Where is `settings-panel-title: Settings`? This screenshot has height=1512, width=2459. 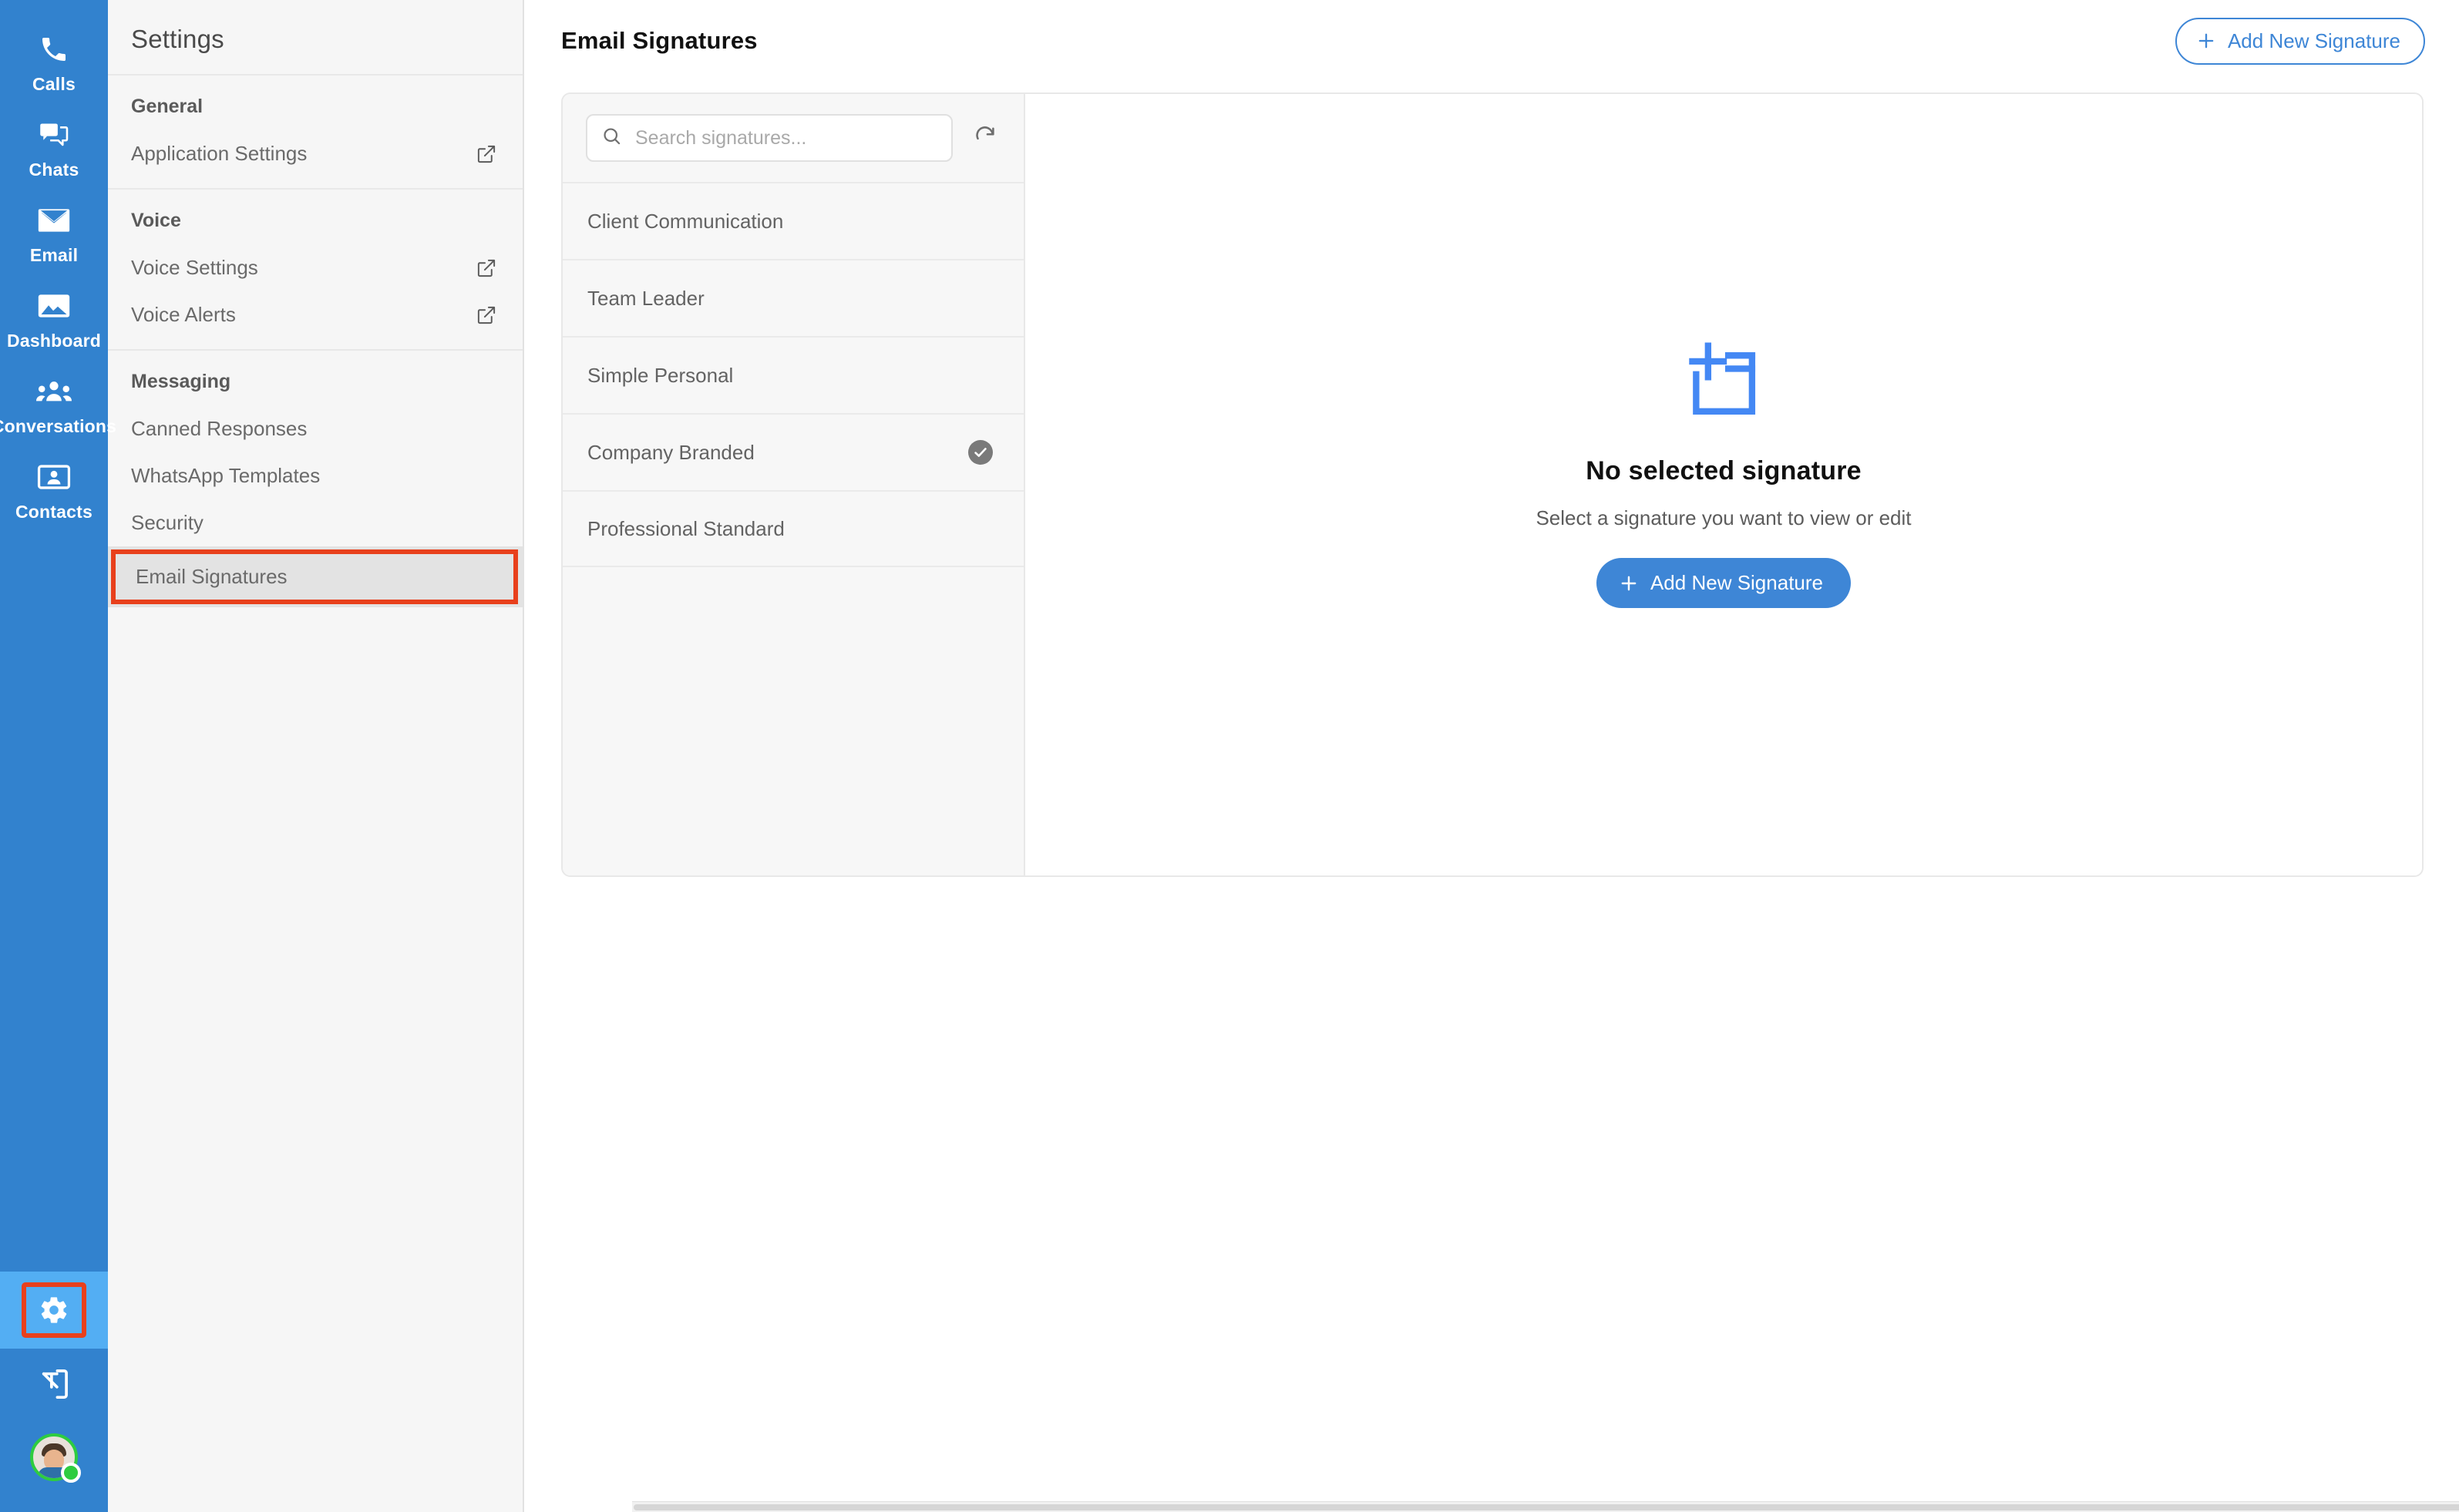 settings-panel-title: Settings is located at coordinates (315, 38).